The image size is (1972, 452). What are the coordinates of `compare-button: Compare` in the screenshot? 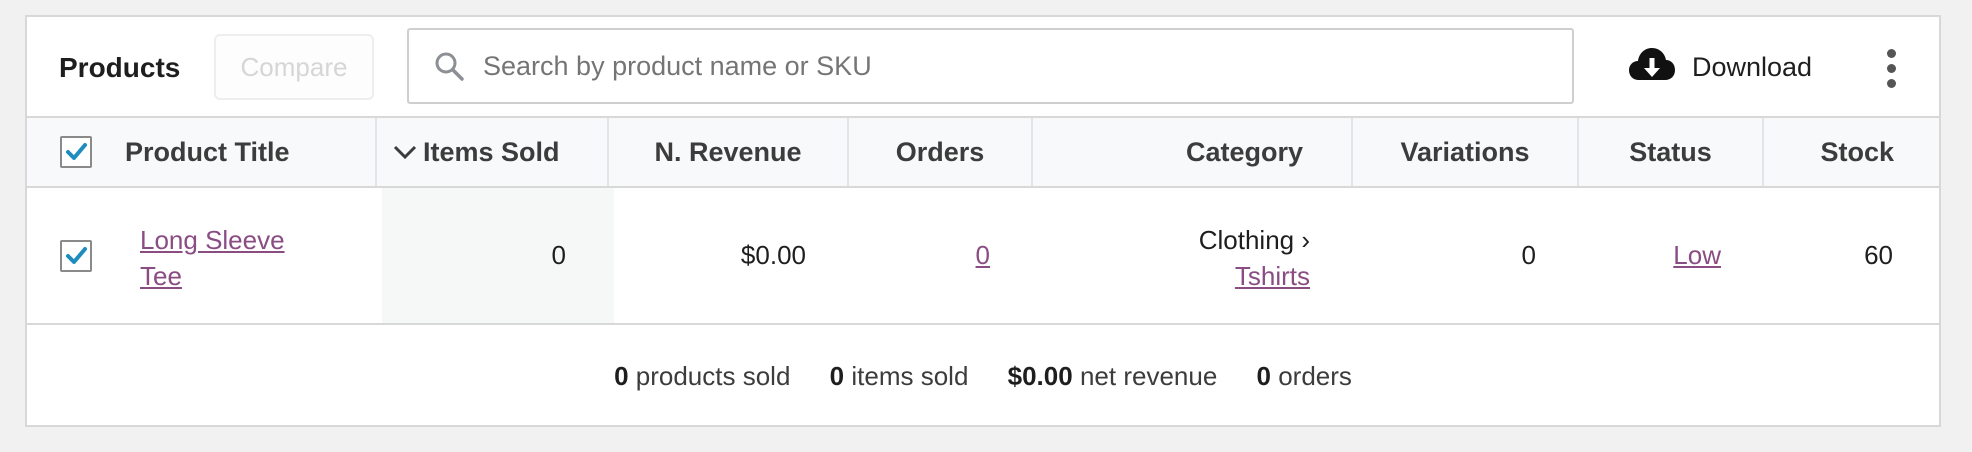 It's located at (294, 67).